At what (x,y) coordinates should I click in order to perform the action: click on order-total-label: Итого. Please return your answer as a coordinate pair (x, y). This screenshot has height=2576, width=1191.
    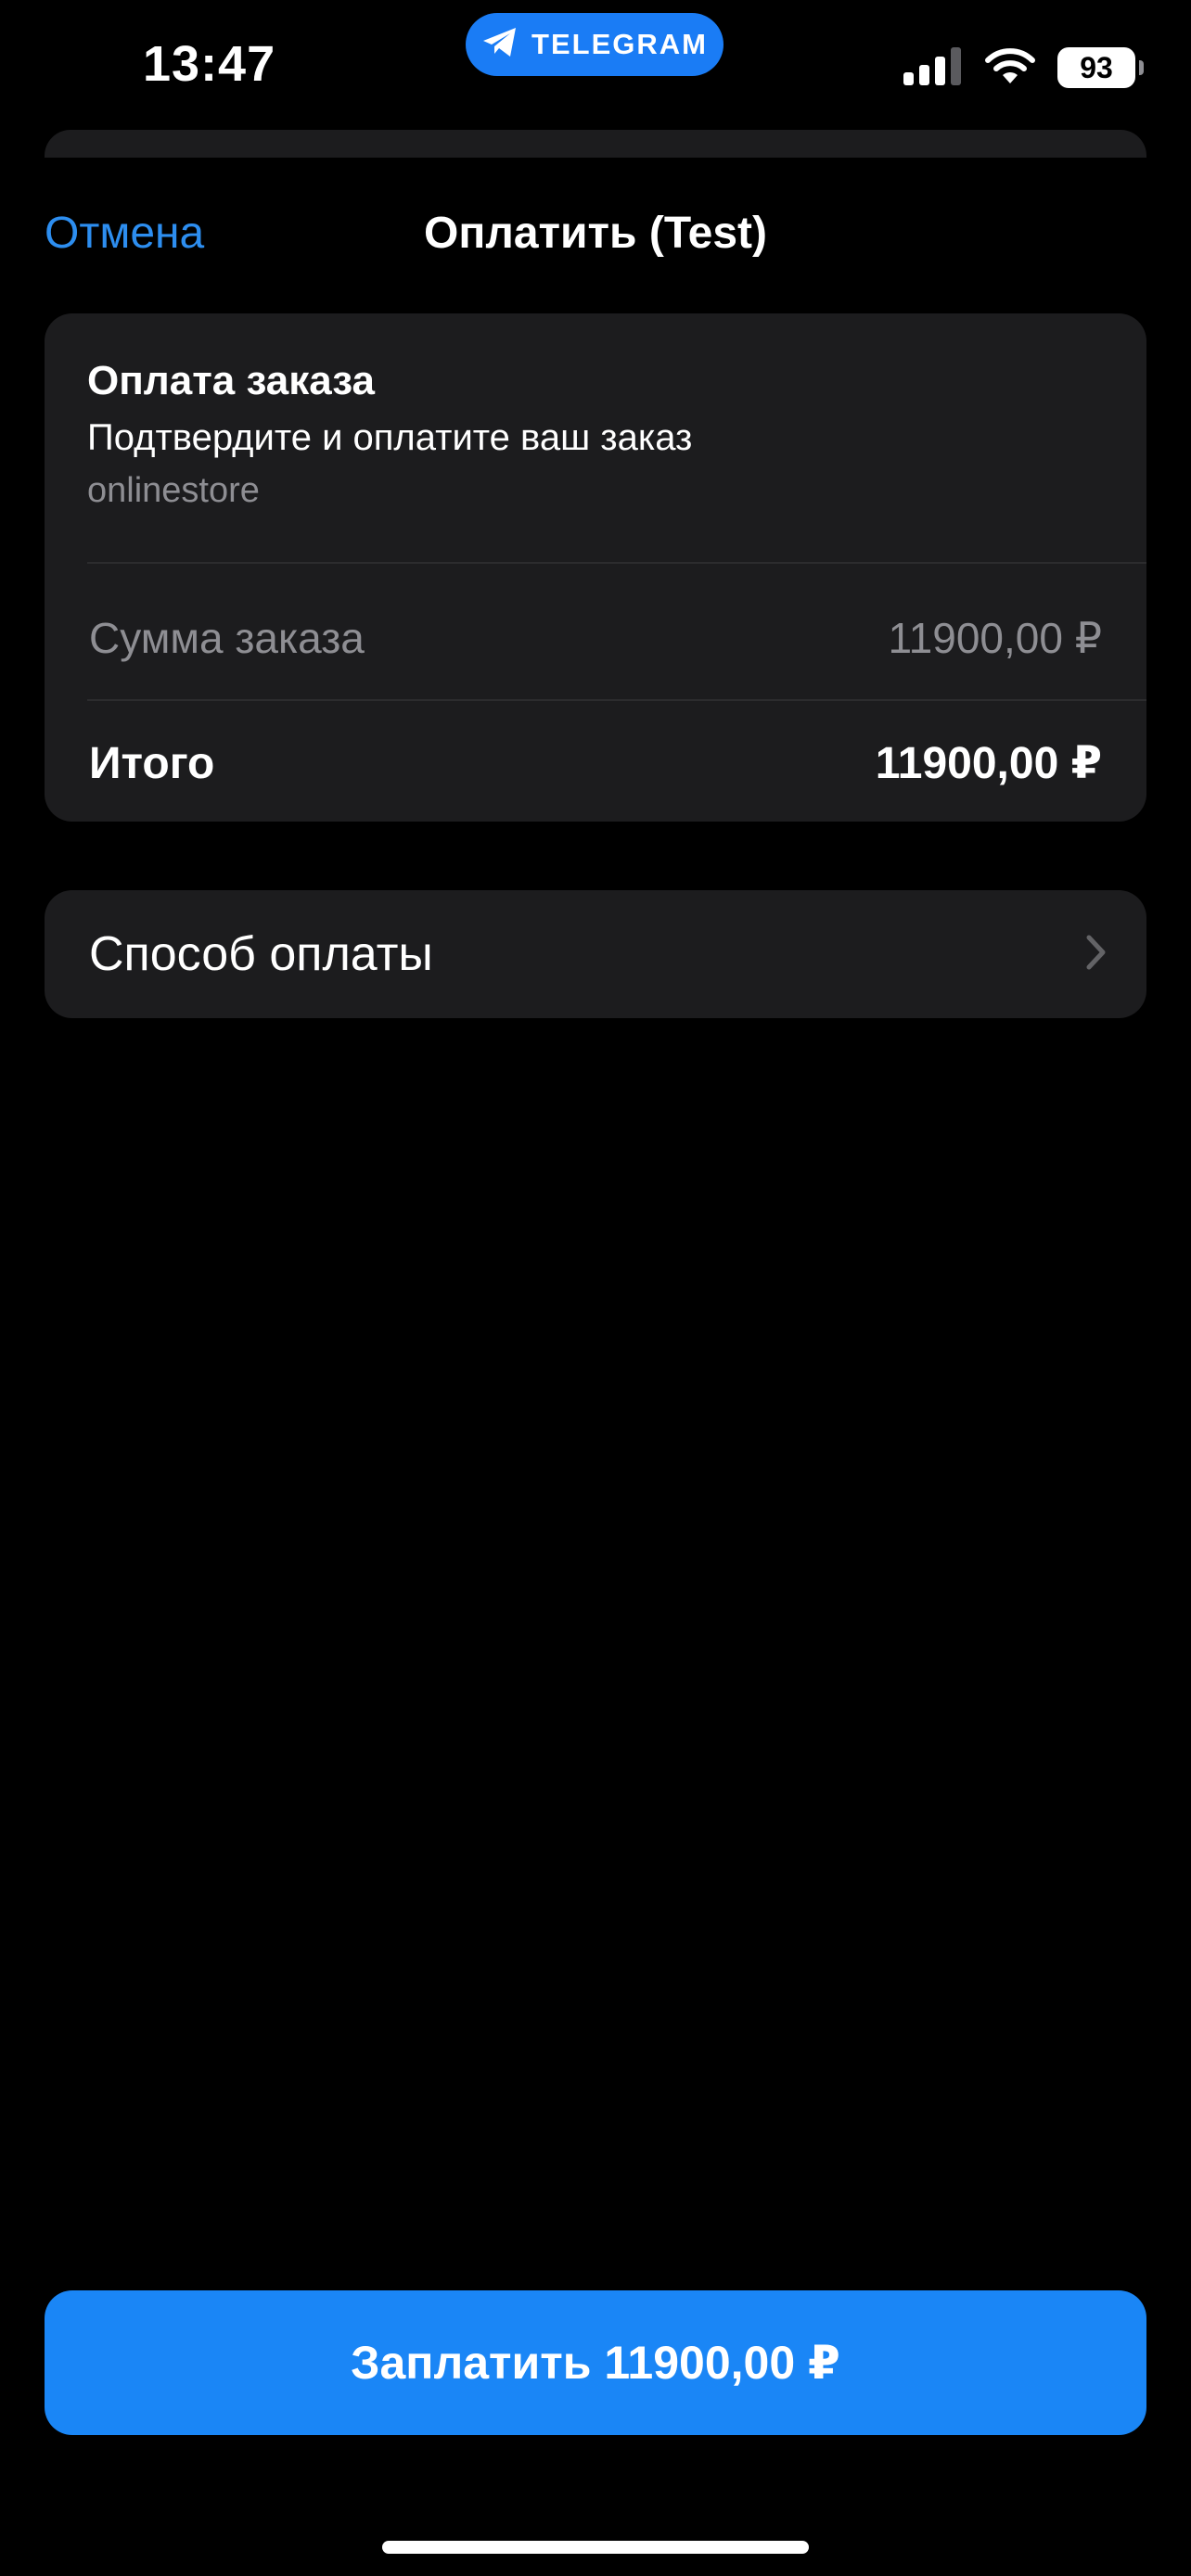
    Looking at the image, I should click on (152, 763).